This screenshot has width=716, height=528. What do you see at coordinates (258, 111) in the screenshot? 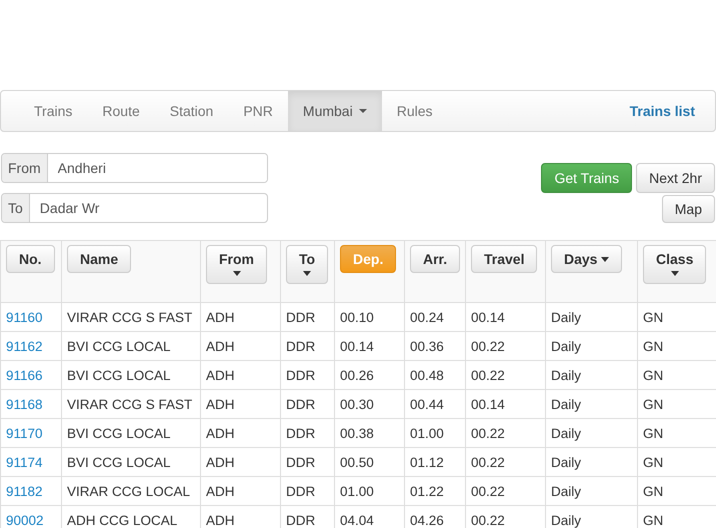
I see `nav-tab: PNR` at bounding box center [258, 111].